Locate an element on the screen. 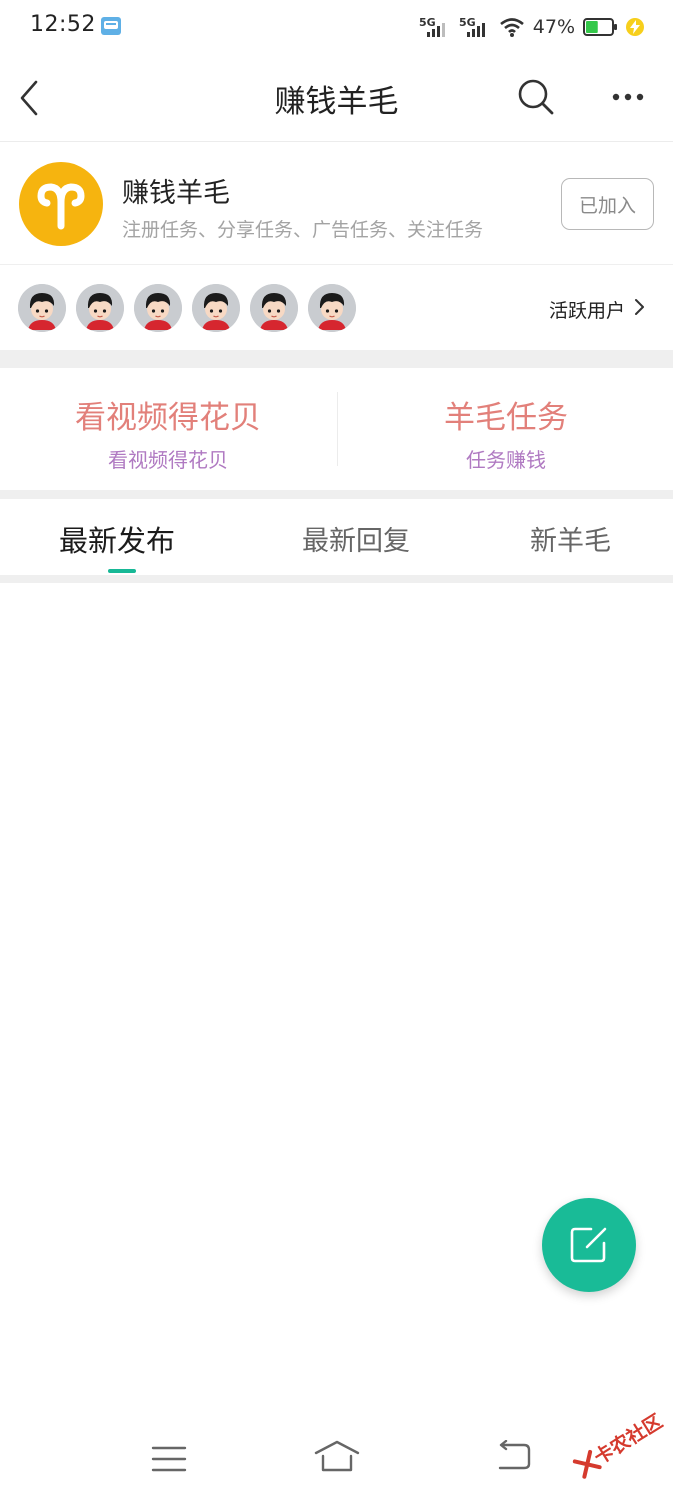 The width and height of the screenshot is (673, 1501). active-users-row: 活跃用户 is located at coordinates (336, 308).